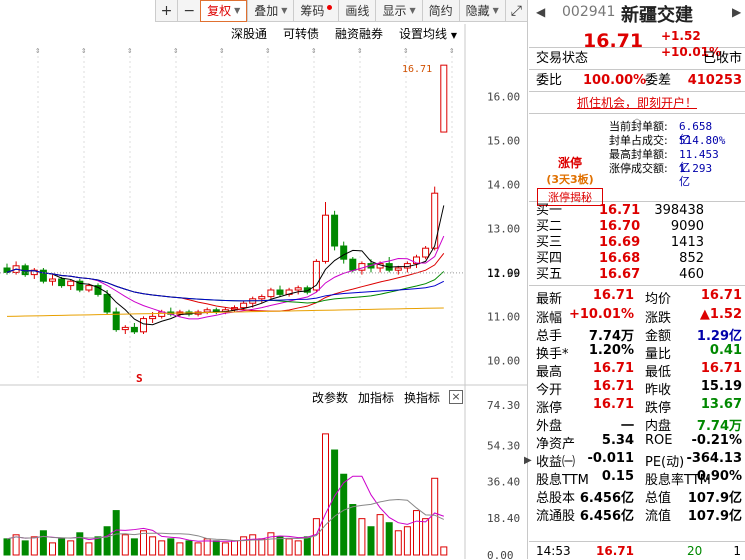 The width and height of the screenshot is (745, 560). Describe the element at coordinates (503, 316) in the screenshot. I see `price-tick-label: 11.00` at that location.